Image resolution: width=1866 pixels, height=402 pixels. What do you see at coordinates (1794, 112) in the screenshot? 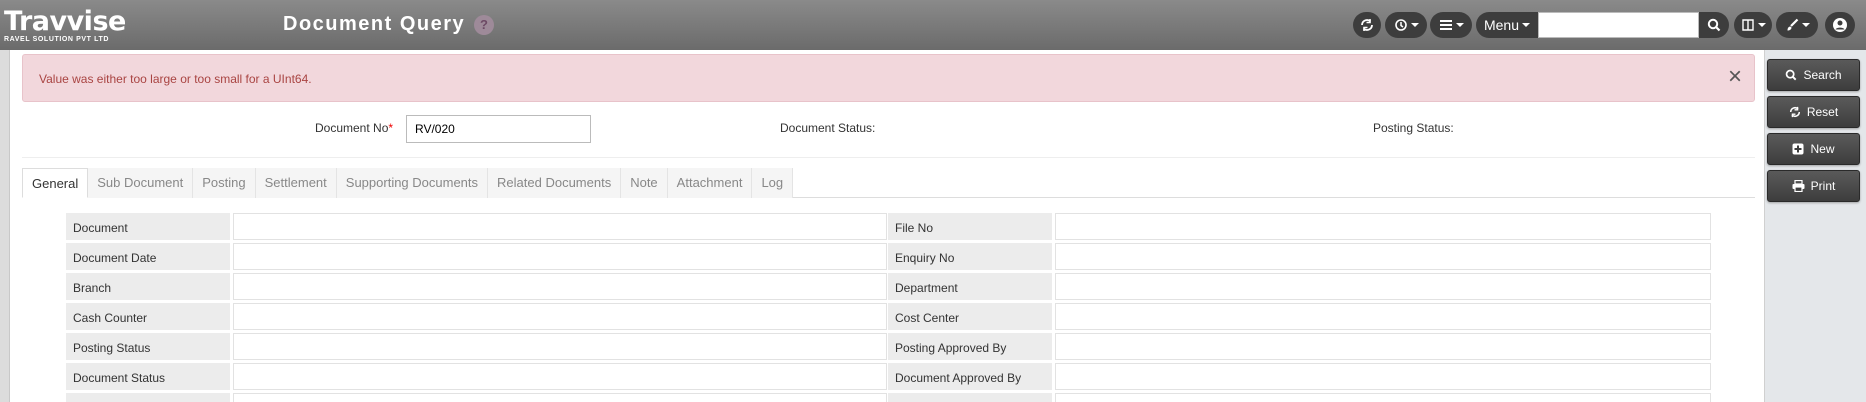
I see `rotate-icon` at bounding box center [1794, 112].